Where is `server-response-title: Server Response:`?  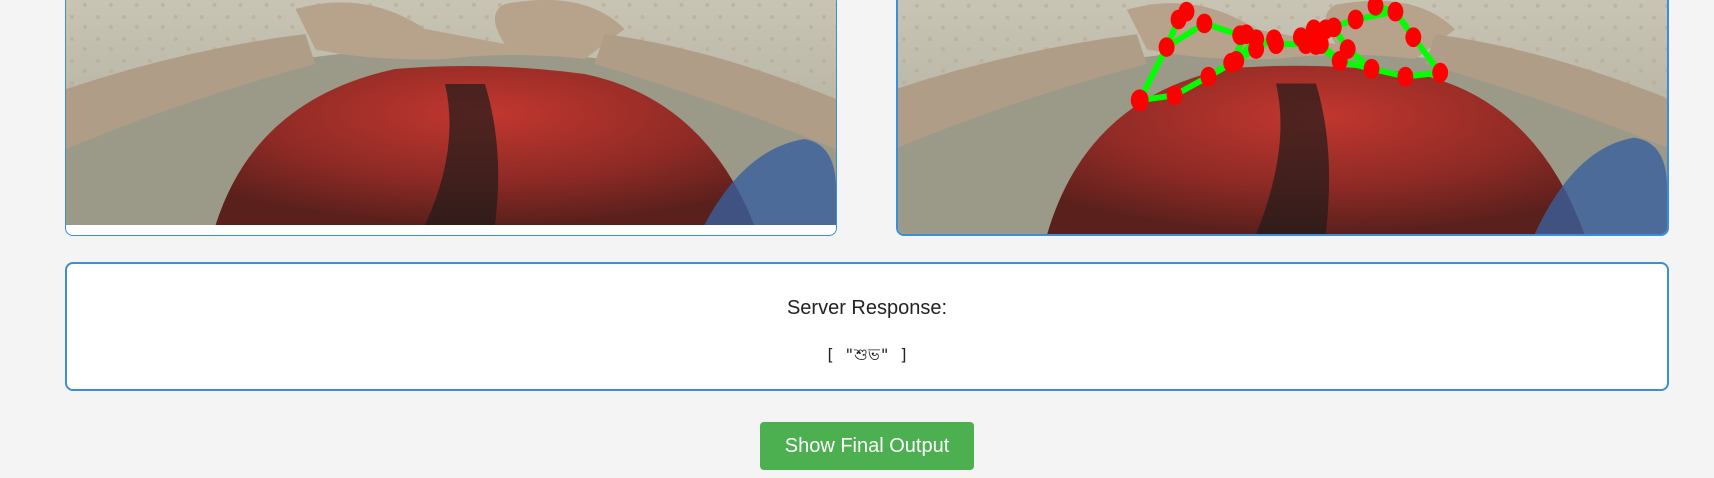
server-response-title: Server Response: is located at coordinates (867, 308).